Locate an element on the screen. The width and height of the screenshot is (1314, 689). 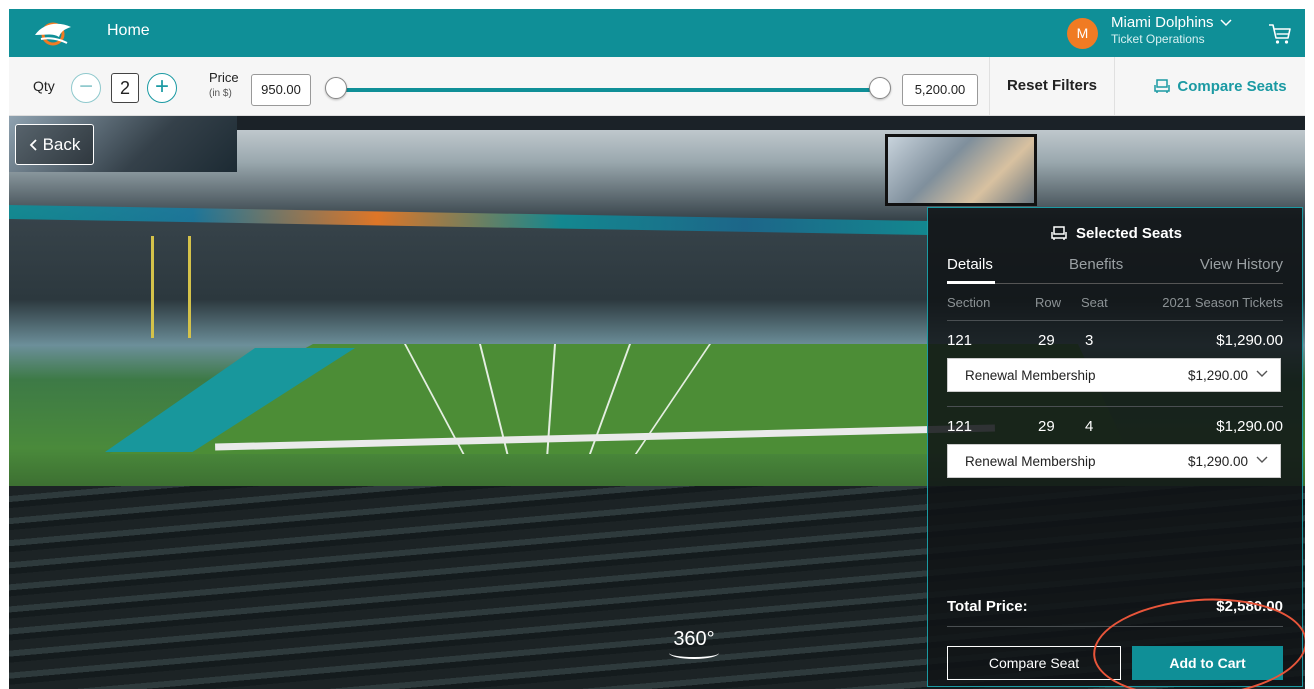
seat-number: 4 is located at coordinates (1089, 426).